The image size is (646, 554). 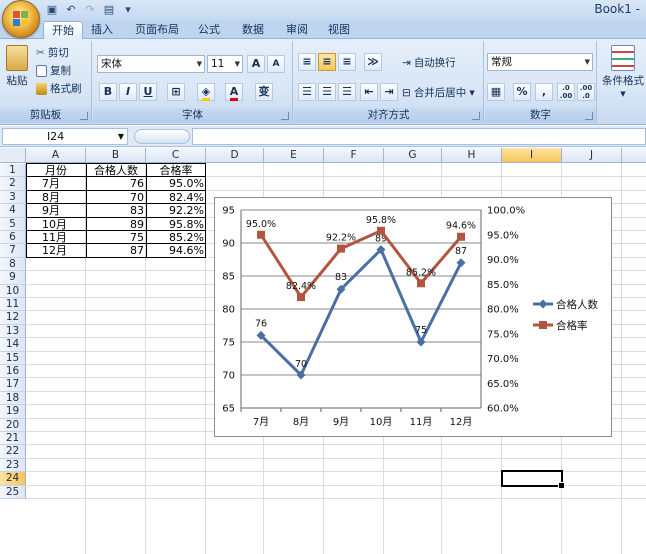 What do you see at coordinates (234, 92) in the screenshot?
I see `font-color-button: A` at bounding box center [234, 92].